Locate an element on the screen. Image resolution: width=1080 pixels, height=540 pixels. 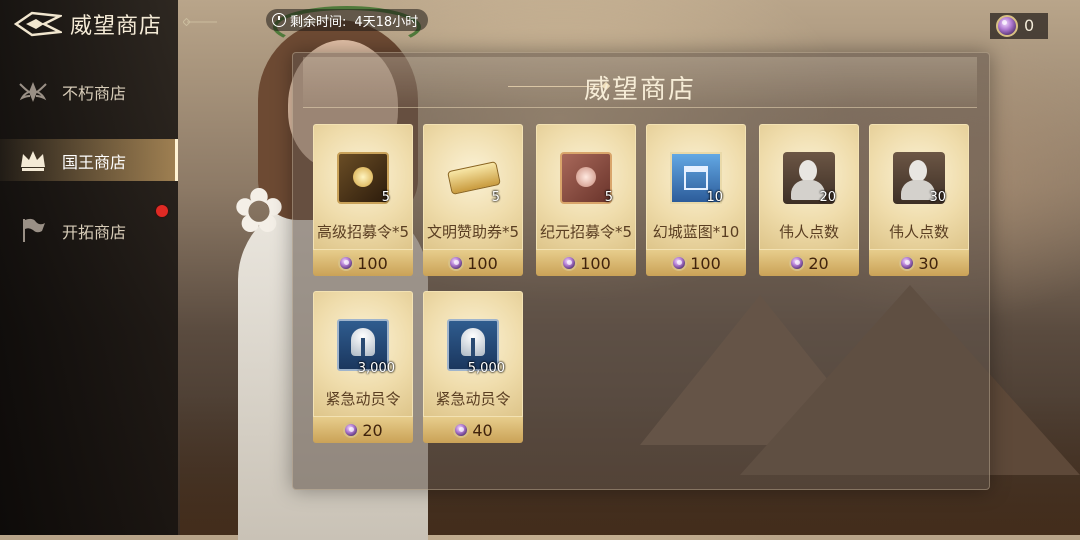
sidebar-item-label: 不朽商店 is located at coordinates (94, 93).